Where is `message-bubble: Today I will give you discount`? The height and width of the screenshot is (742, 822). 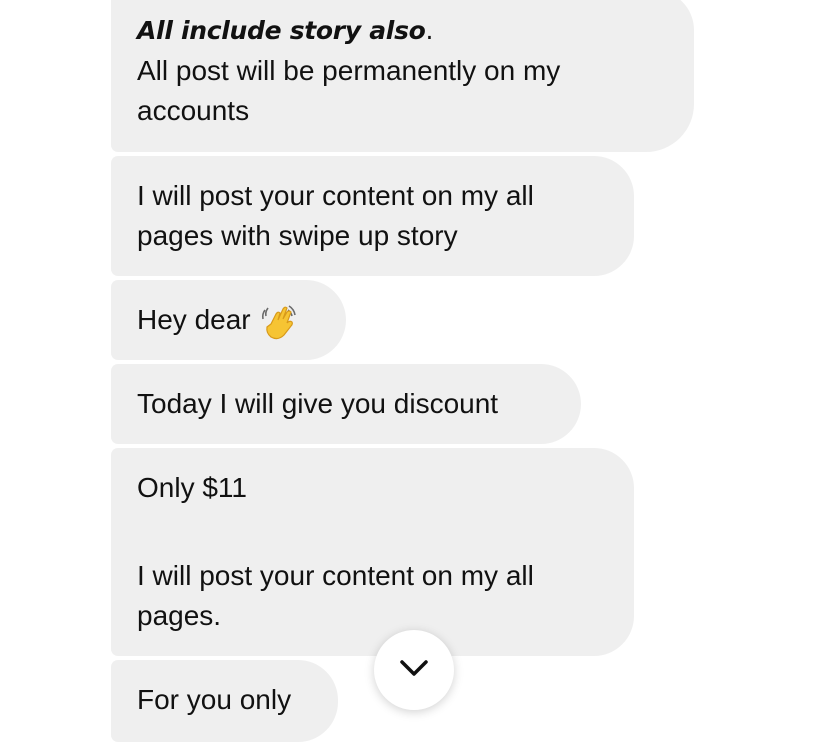 message-bubble: Today I will give you discount is located at coordinates (346, 404).